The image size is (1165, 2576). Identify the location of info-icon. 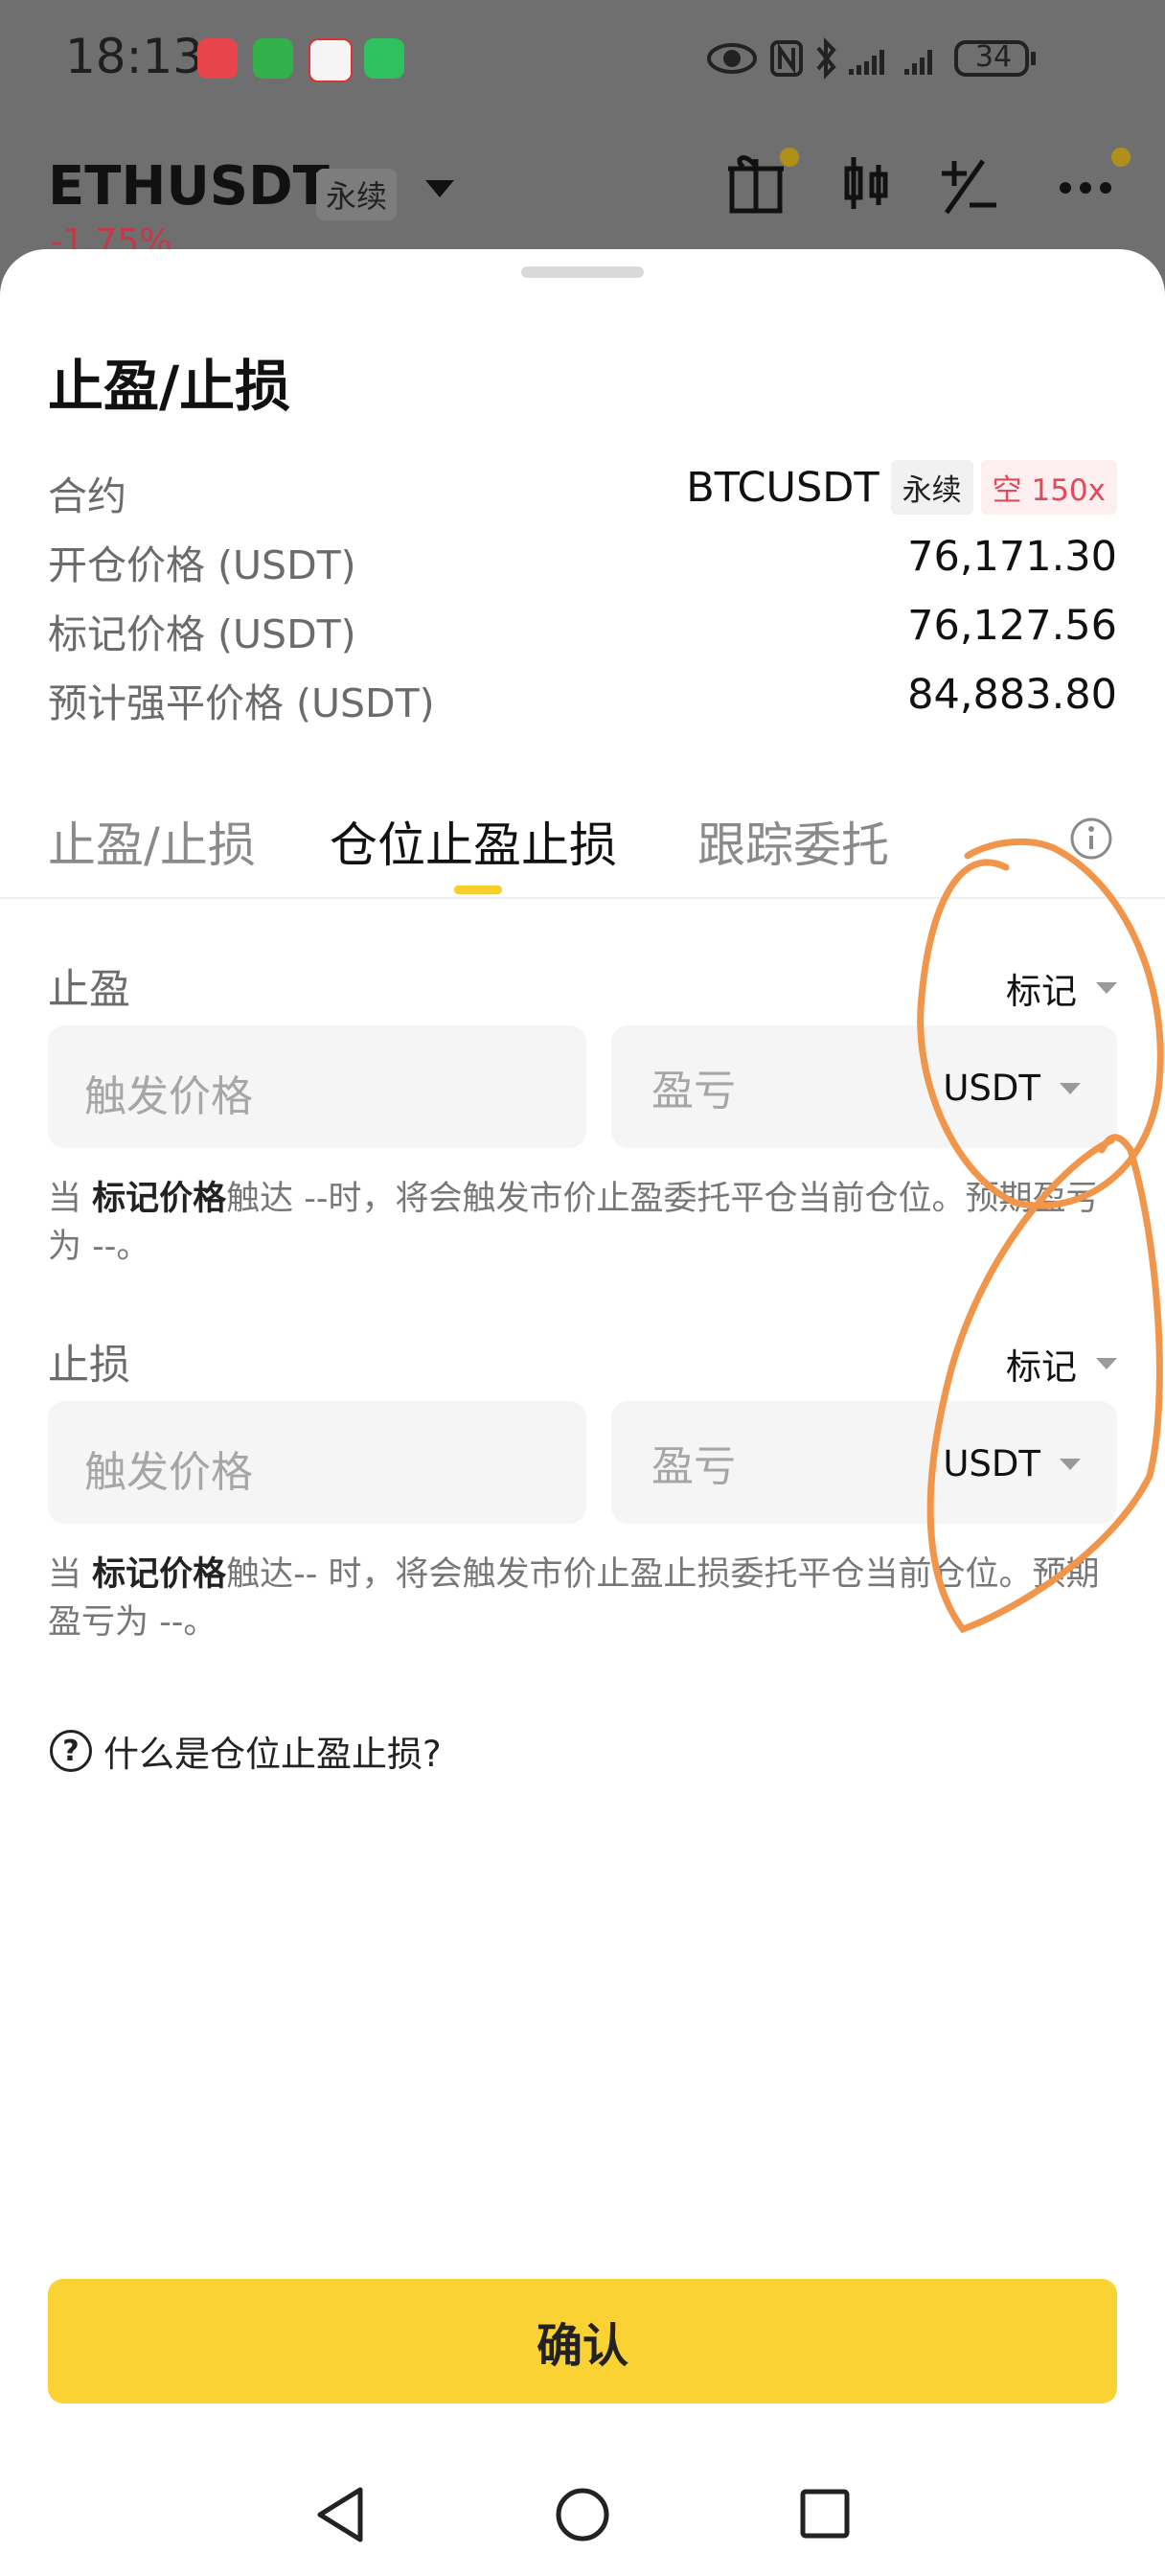
(1091, 838).